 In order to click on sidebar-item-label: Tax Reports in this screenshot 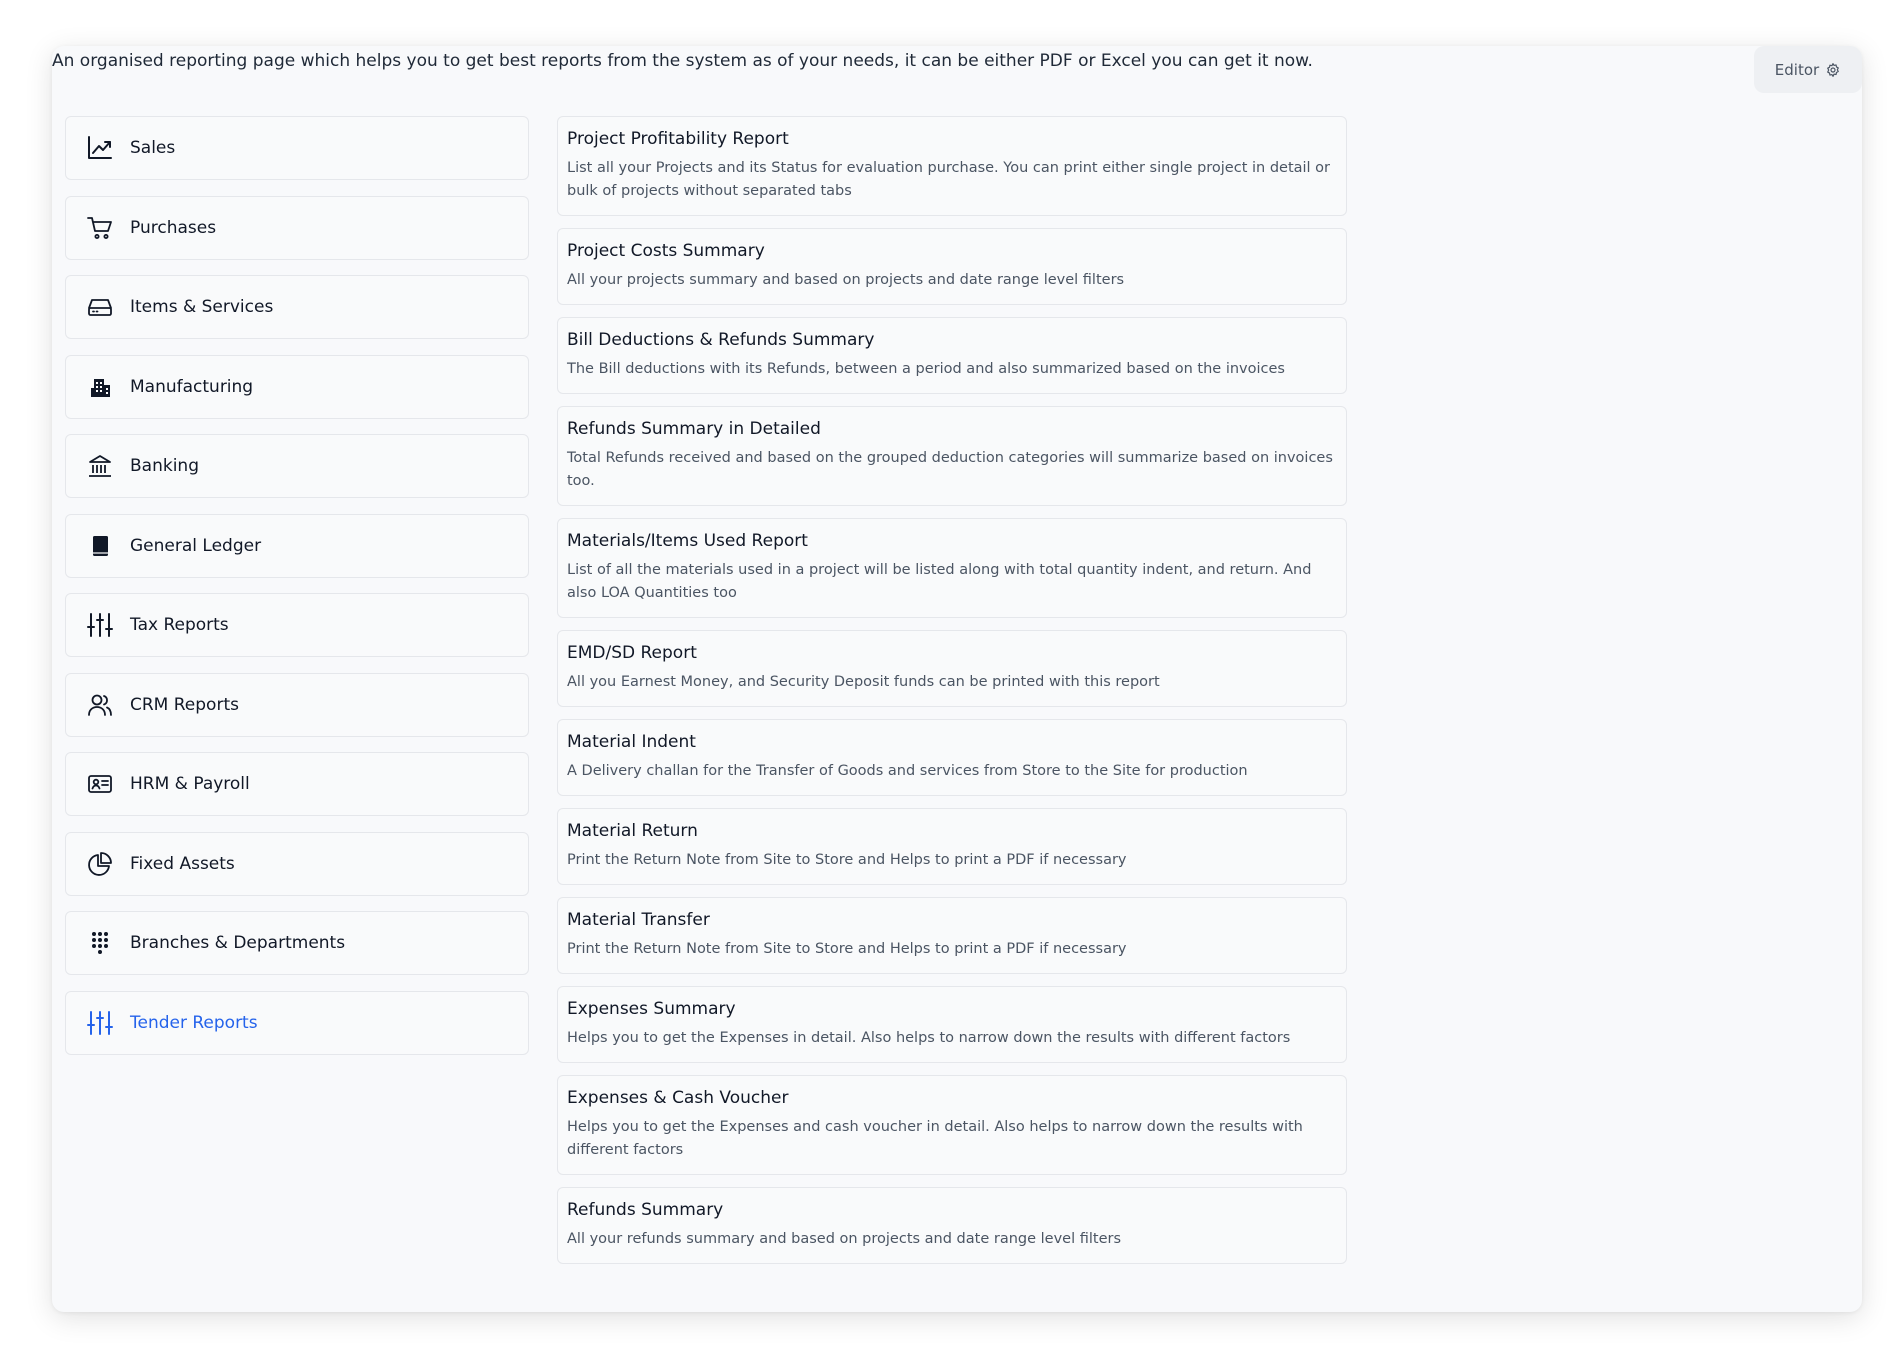, I will do `click(179, 625)`.